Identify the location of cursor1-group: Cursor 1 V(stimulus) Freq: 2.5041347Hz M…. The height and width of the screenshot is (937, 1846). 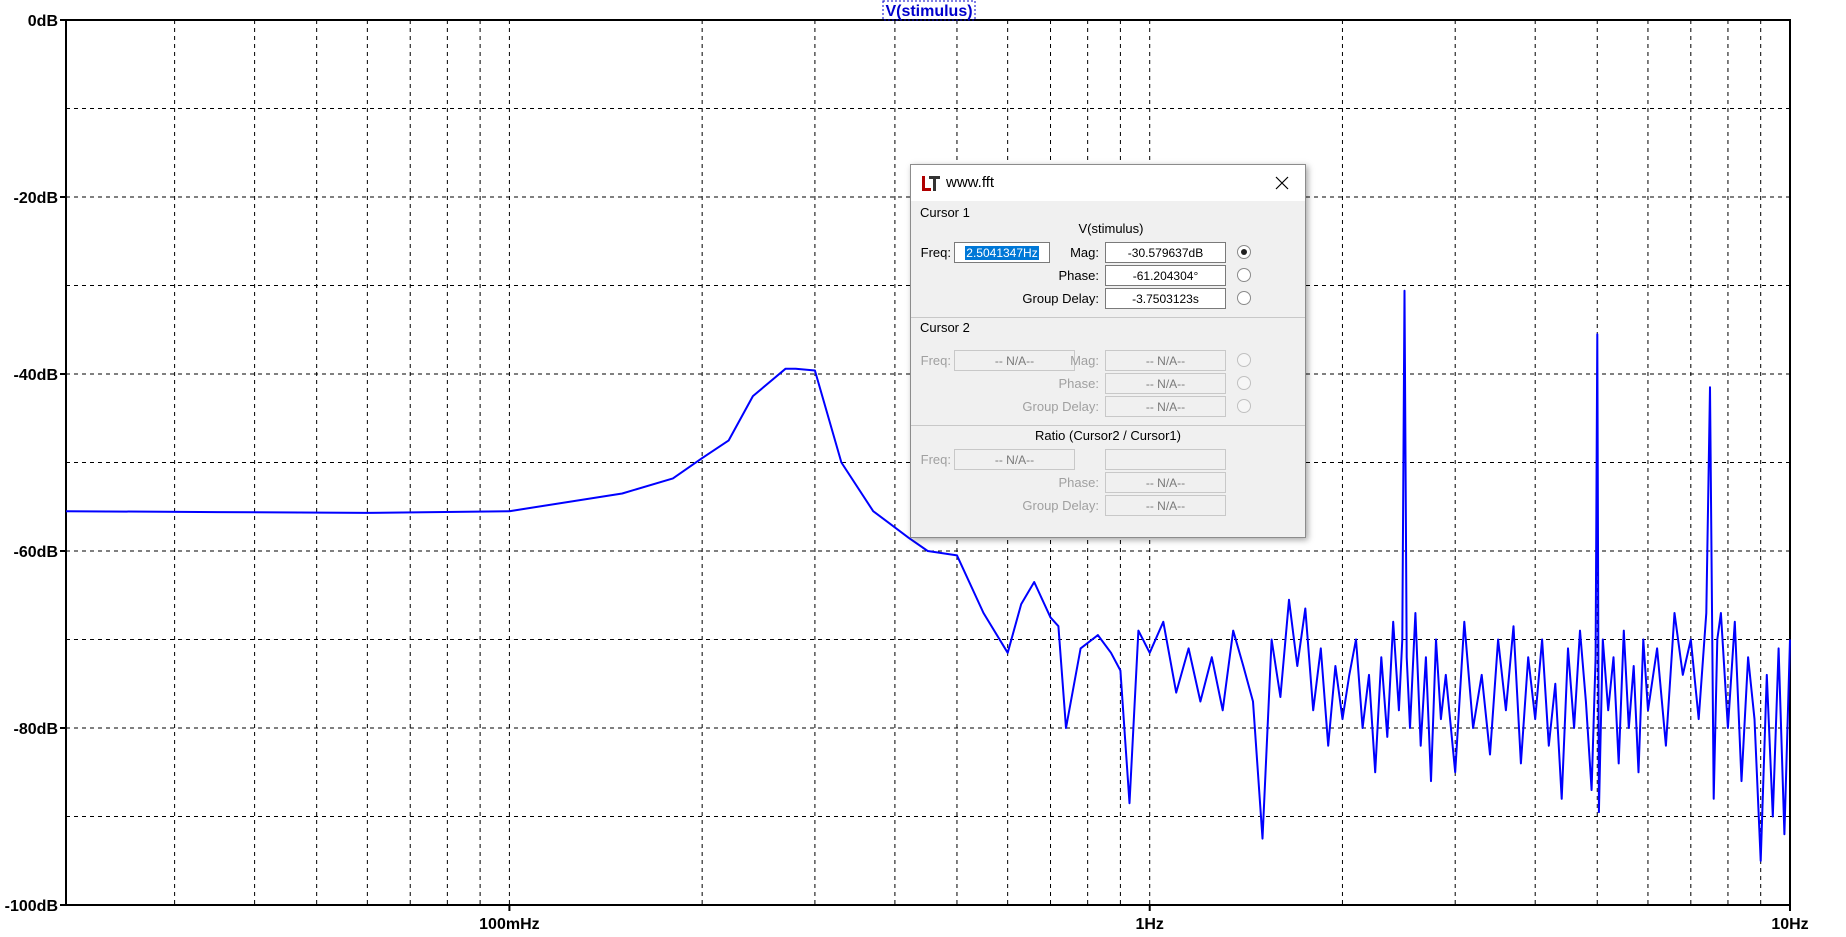
(1108, 258).